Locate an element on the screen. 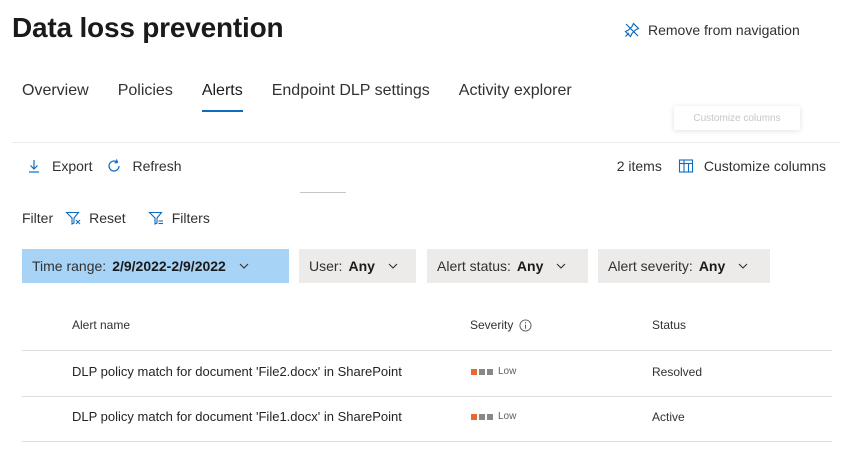 The image size is (853, 449). reset-label: Reset is located at coordinates (107, 218).